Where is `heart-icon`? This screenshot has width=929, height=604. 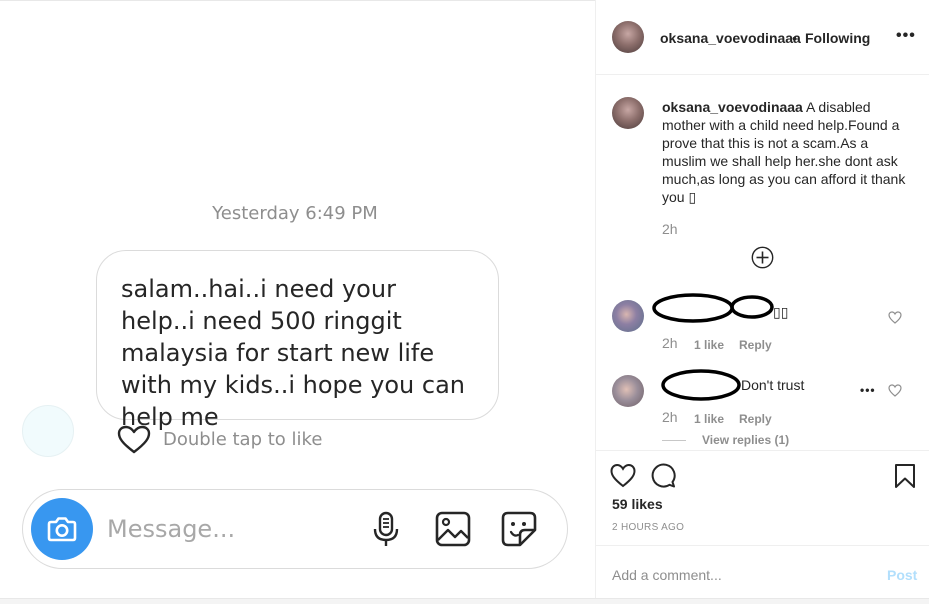
heart-icon is located at coordinates (134, 439).